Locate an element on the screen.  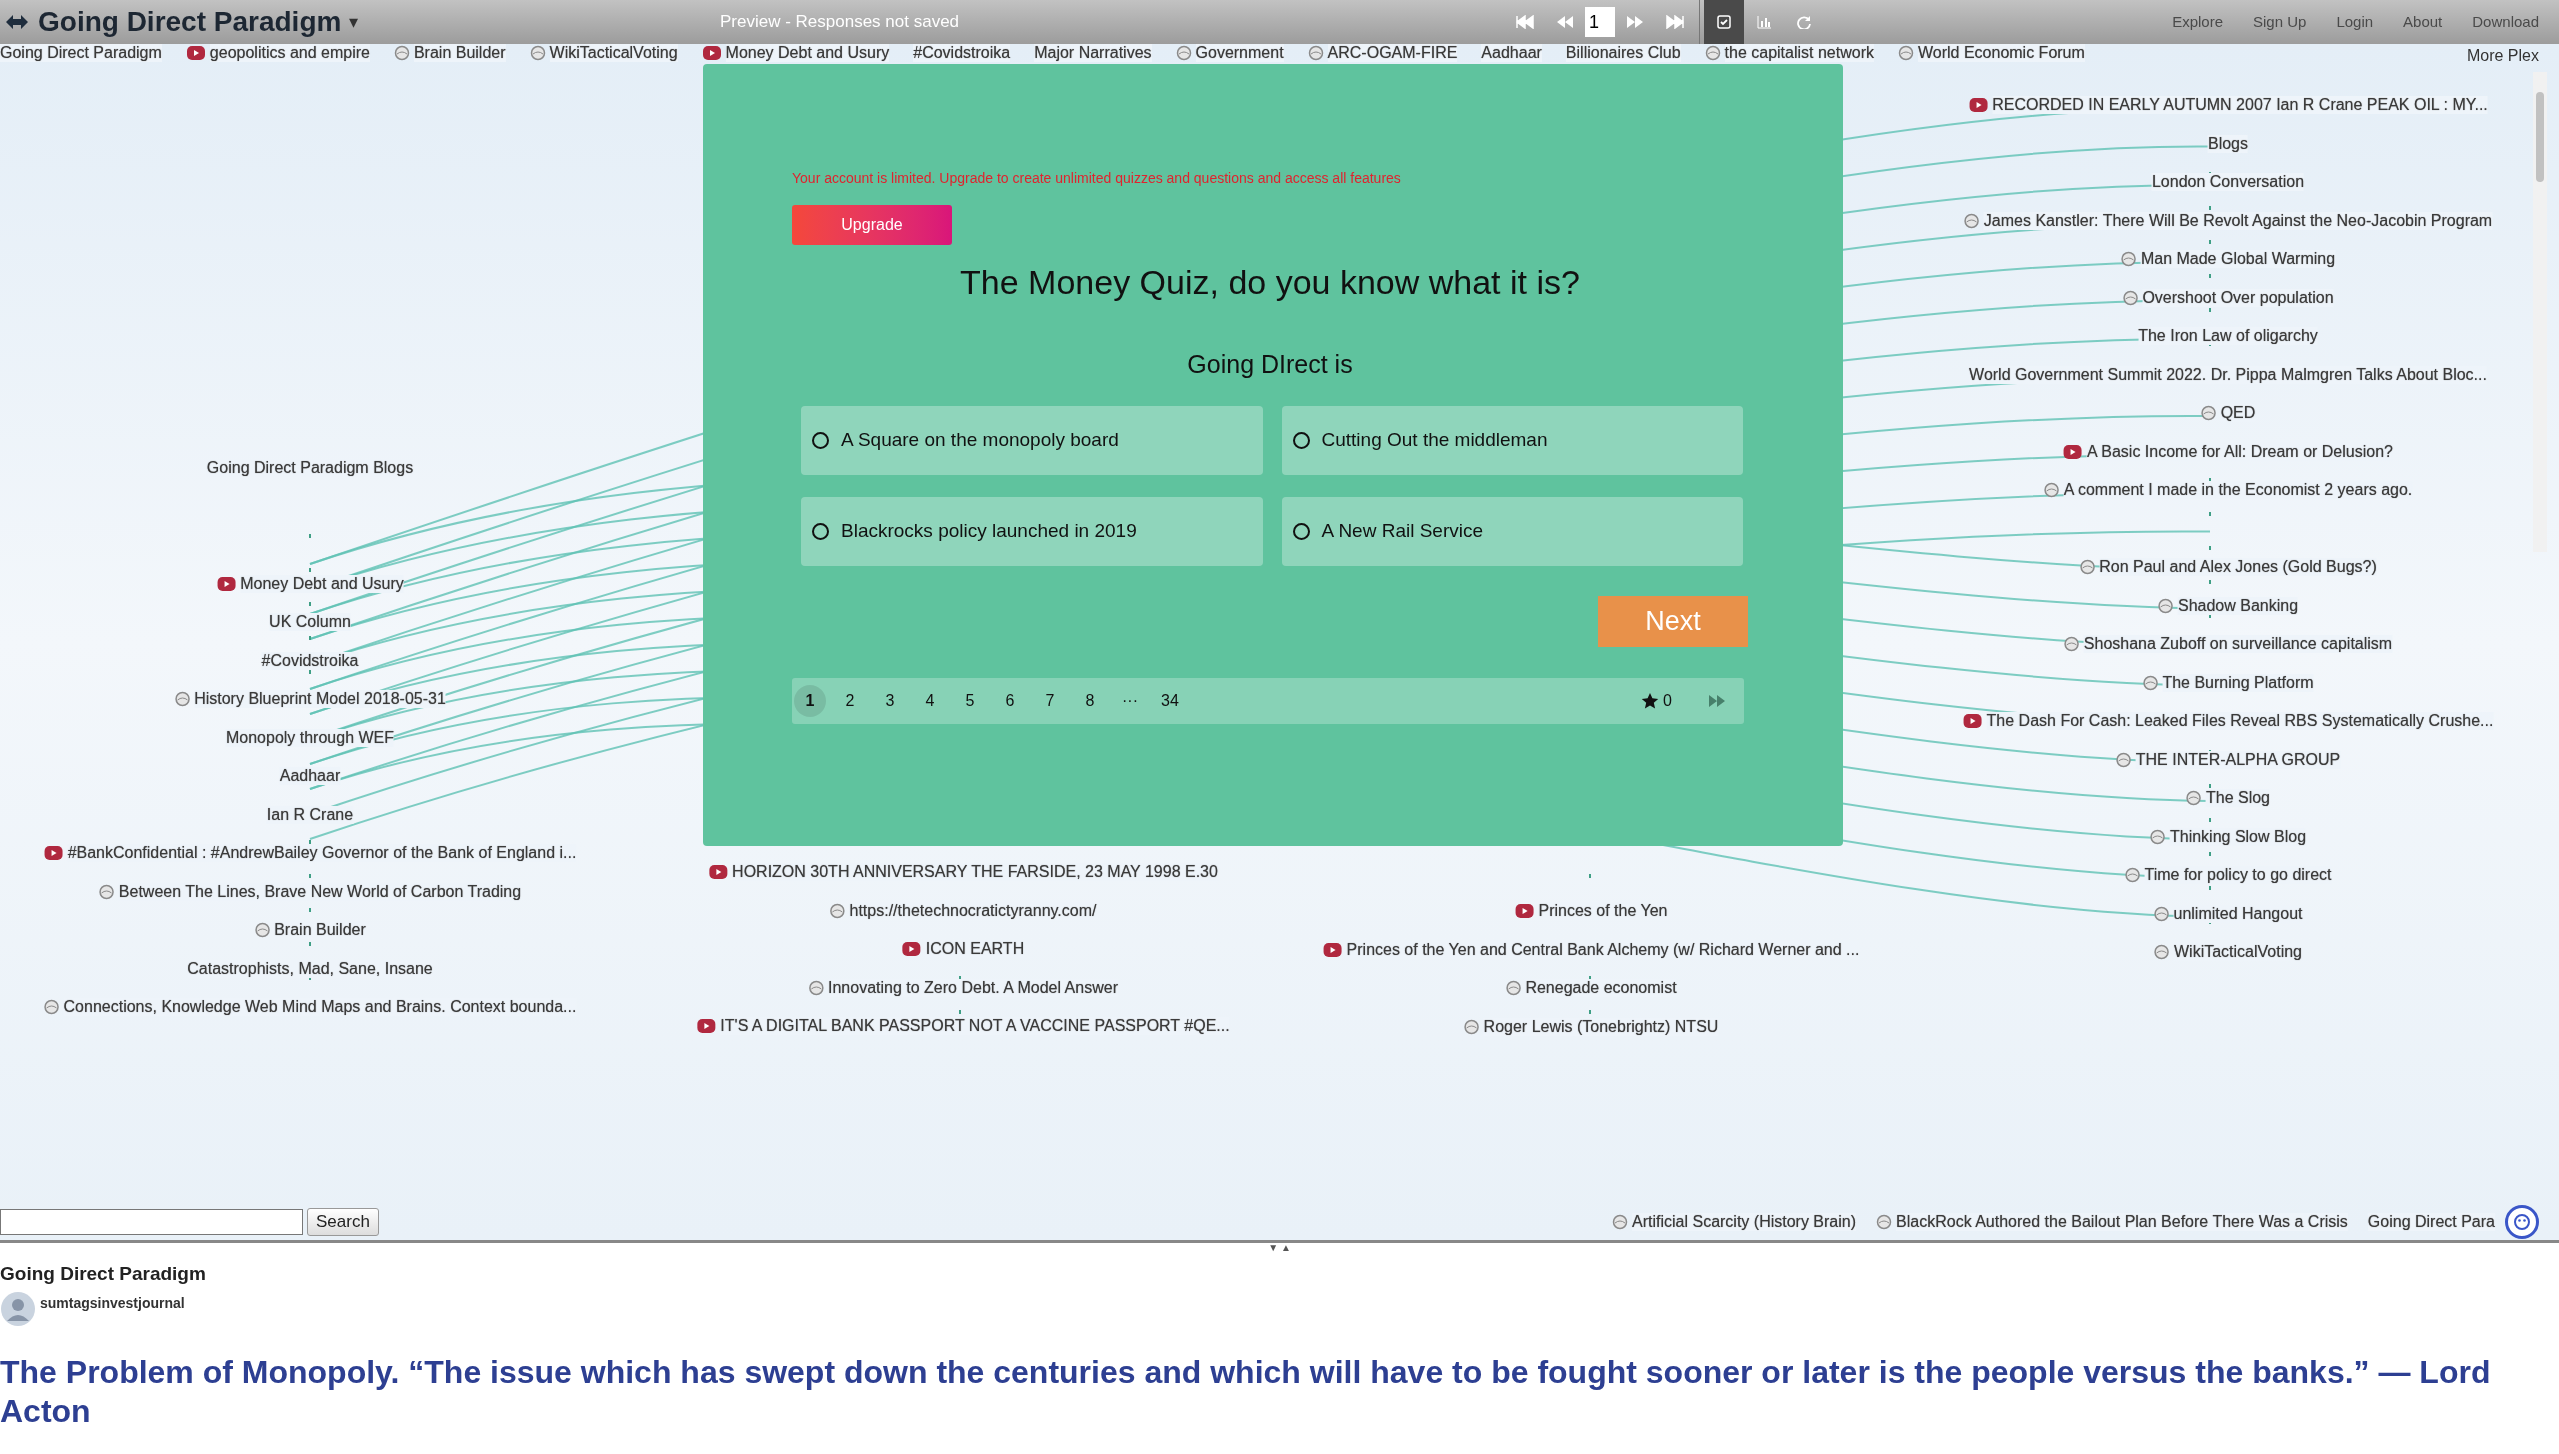
node-label: Shadow Banking is located at coordinates (2238, 605).